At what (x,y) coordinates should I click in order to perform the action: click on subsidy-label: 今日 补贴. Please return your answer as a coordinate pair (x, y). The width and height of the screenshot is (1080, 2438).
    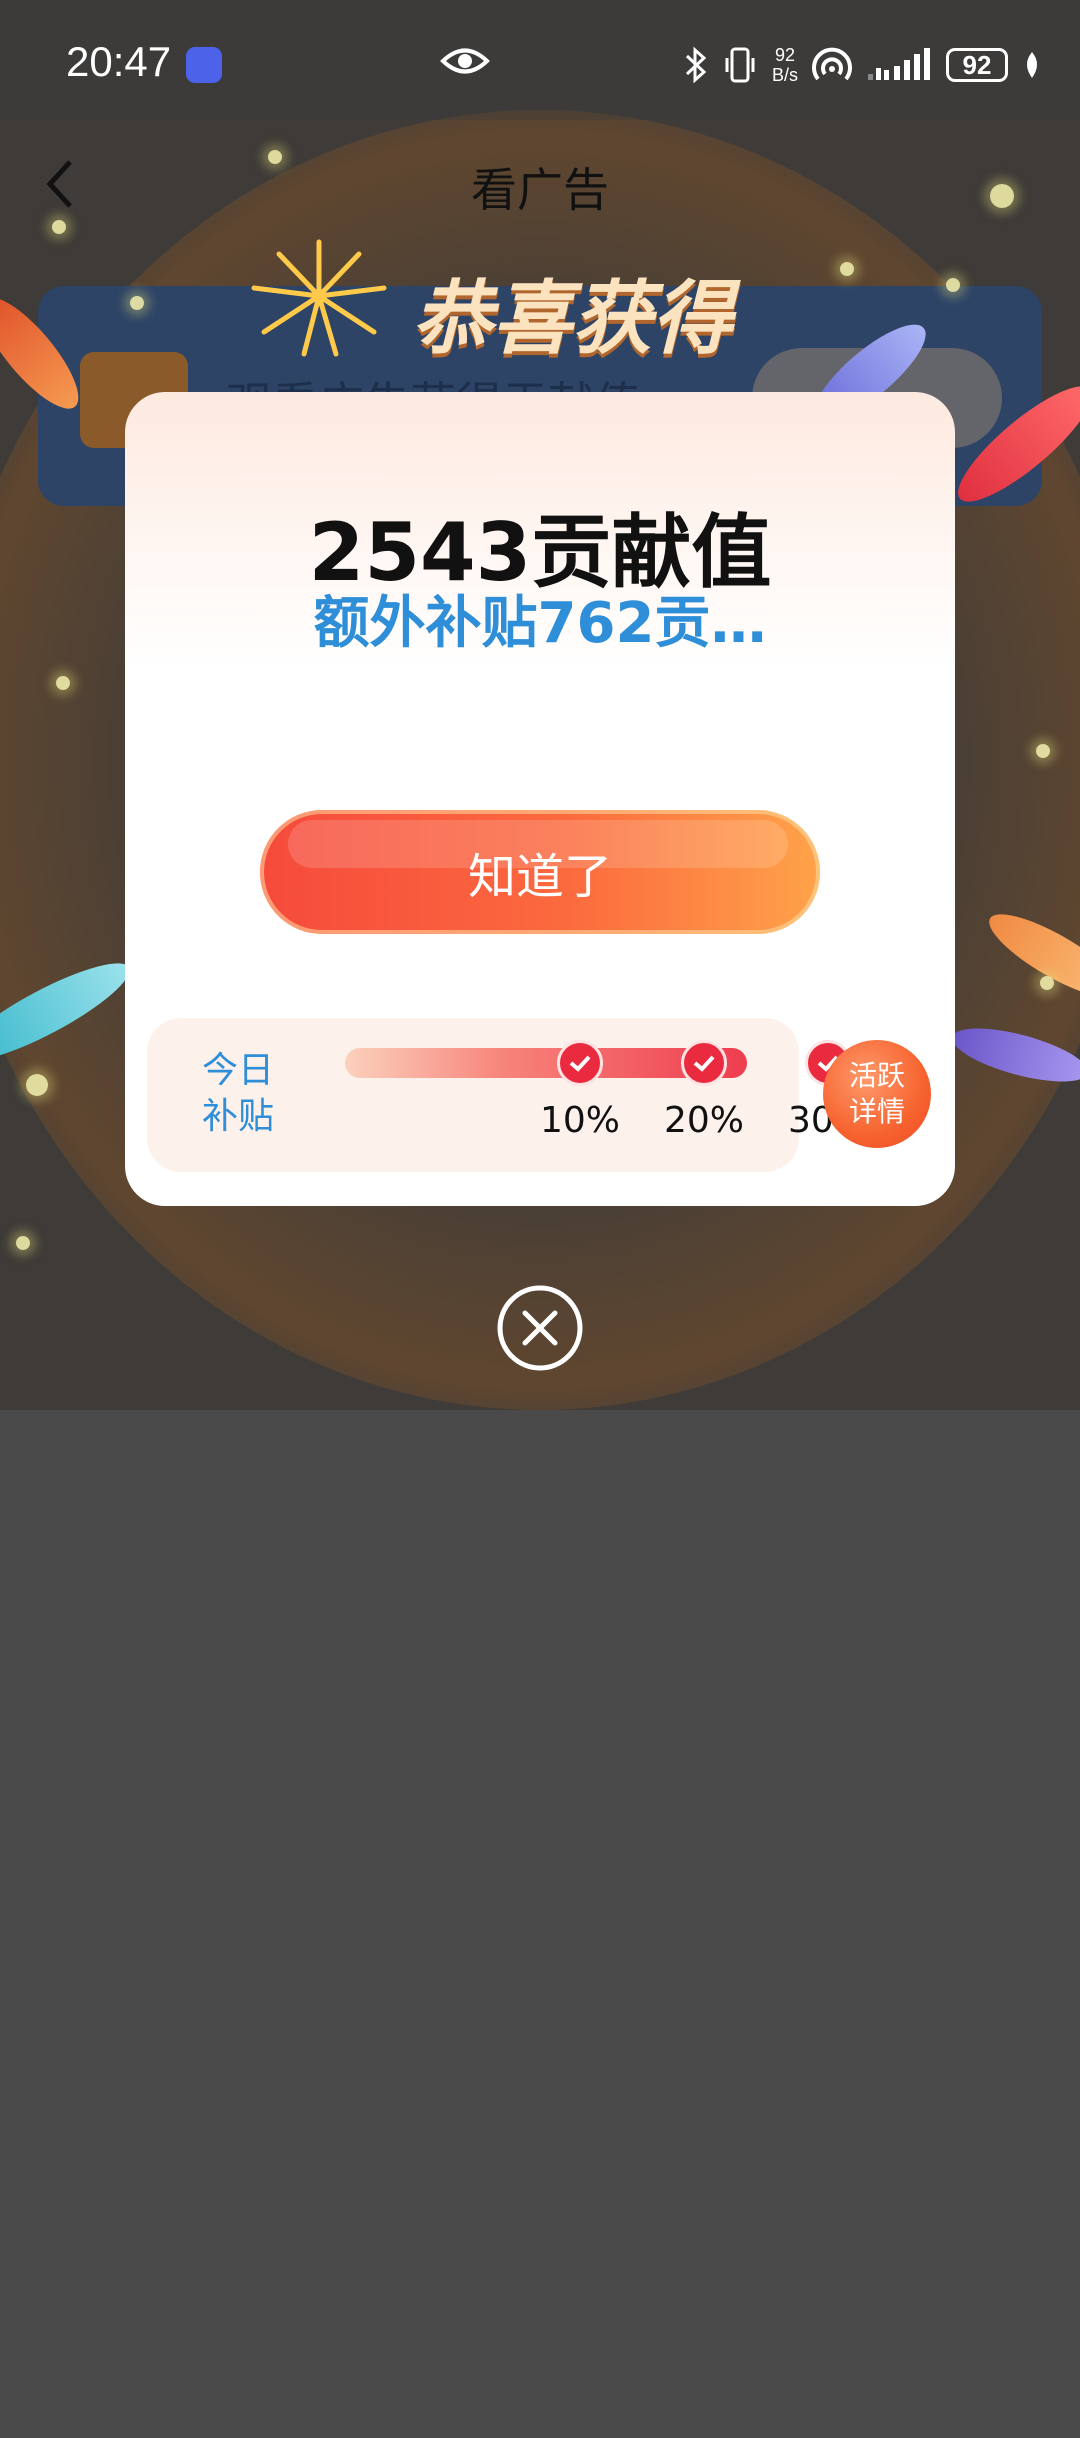
    Looking at the image, I should click on (238, 1094).